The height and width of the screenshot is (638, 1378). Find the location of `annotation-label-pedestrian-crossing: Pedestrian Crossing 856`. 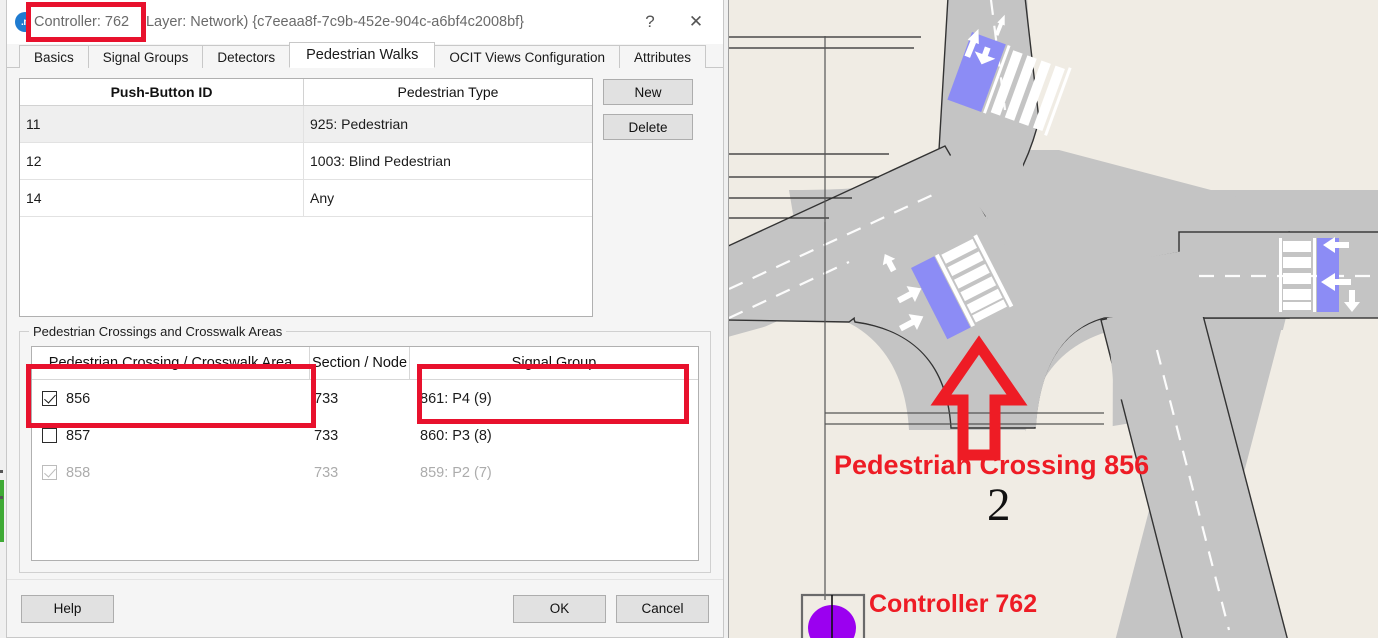

annotation-label-pedestrian-crossing: Pedestrian Crossing 856 is located at coordinates (992, 465).